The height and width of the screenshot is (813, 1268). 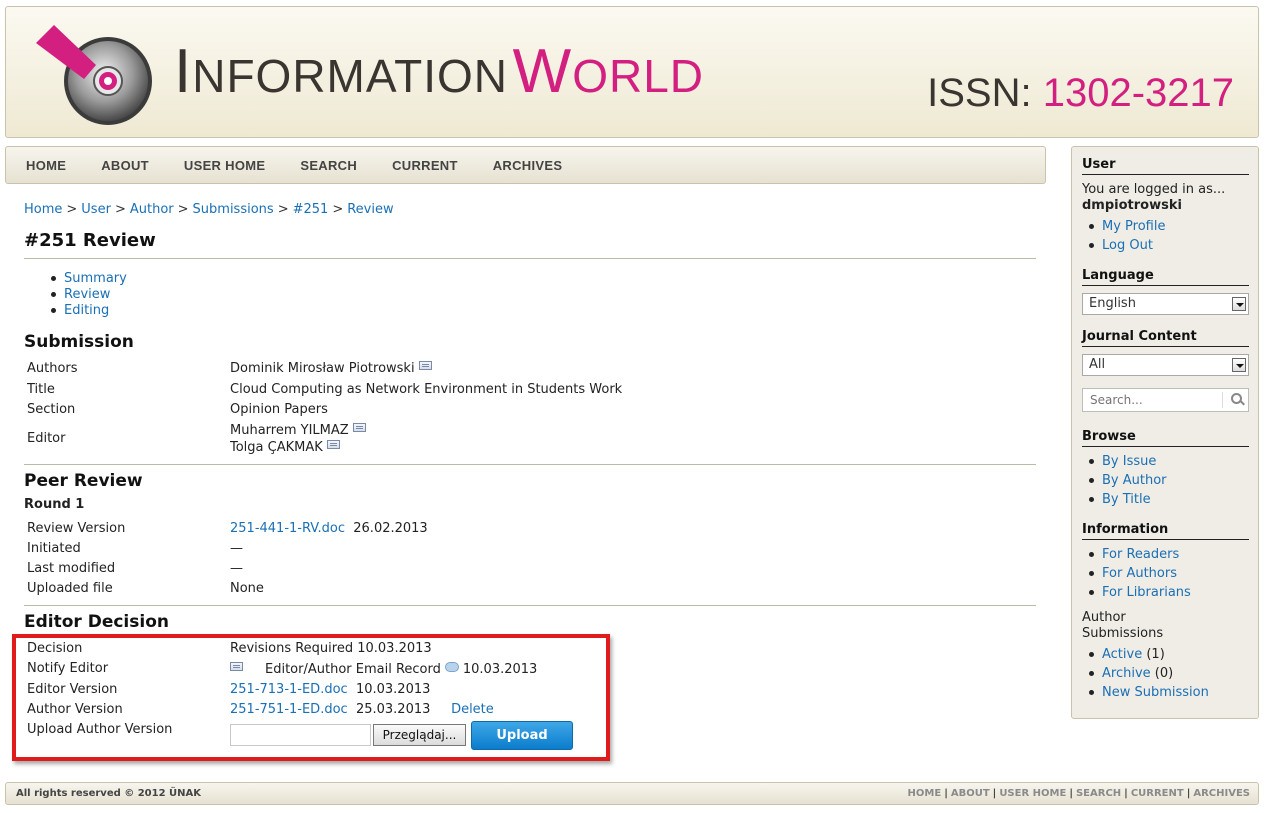 I want to click on list-item: By Issue, so click(x=1128, y=461).